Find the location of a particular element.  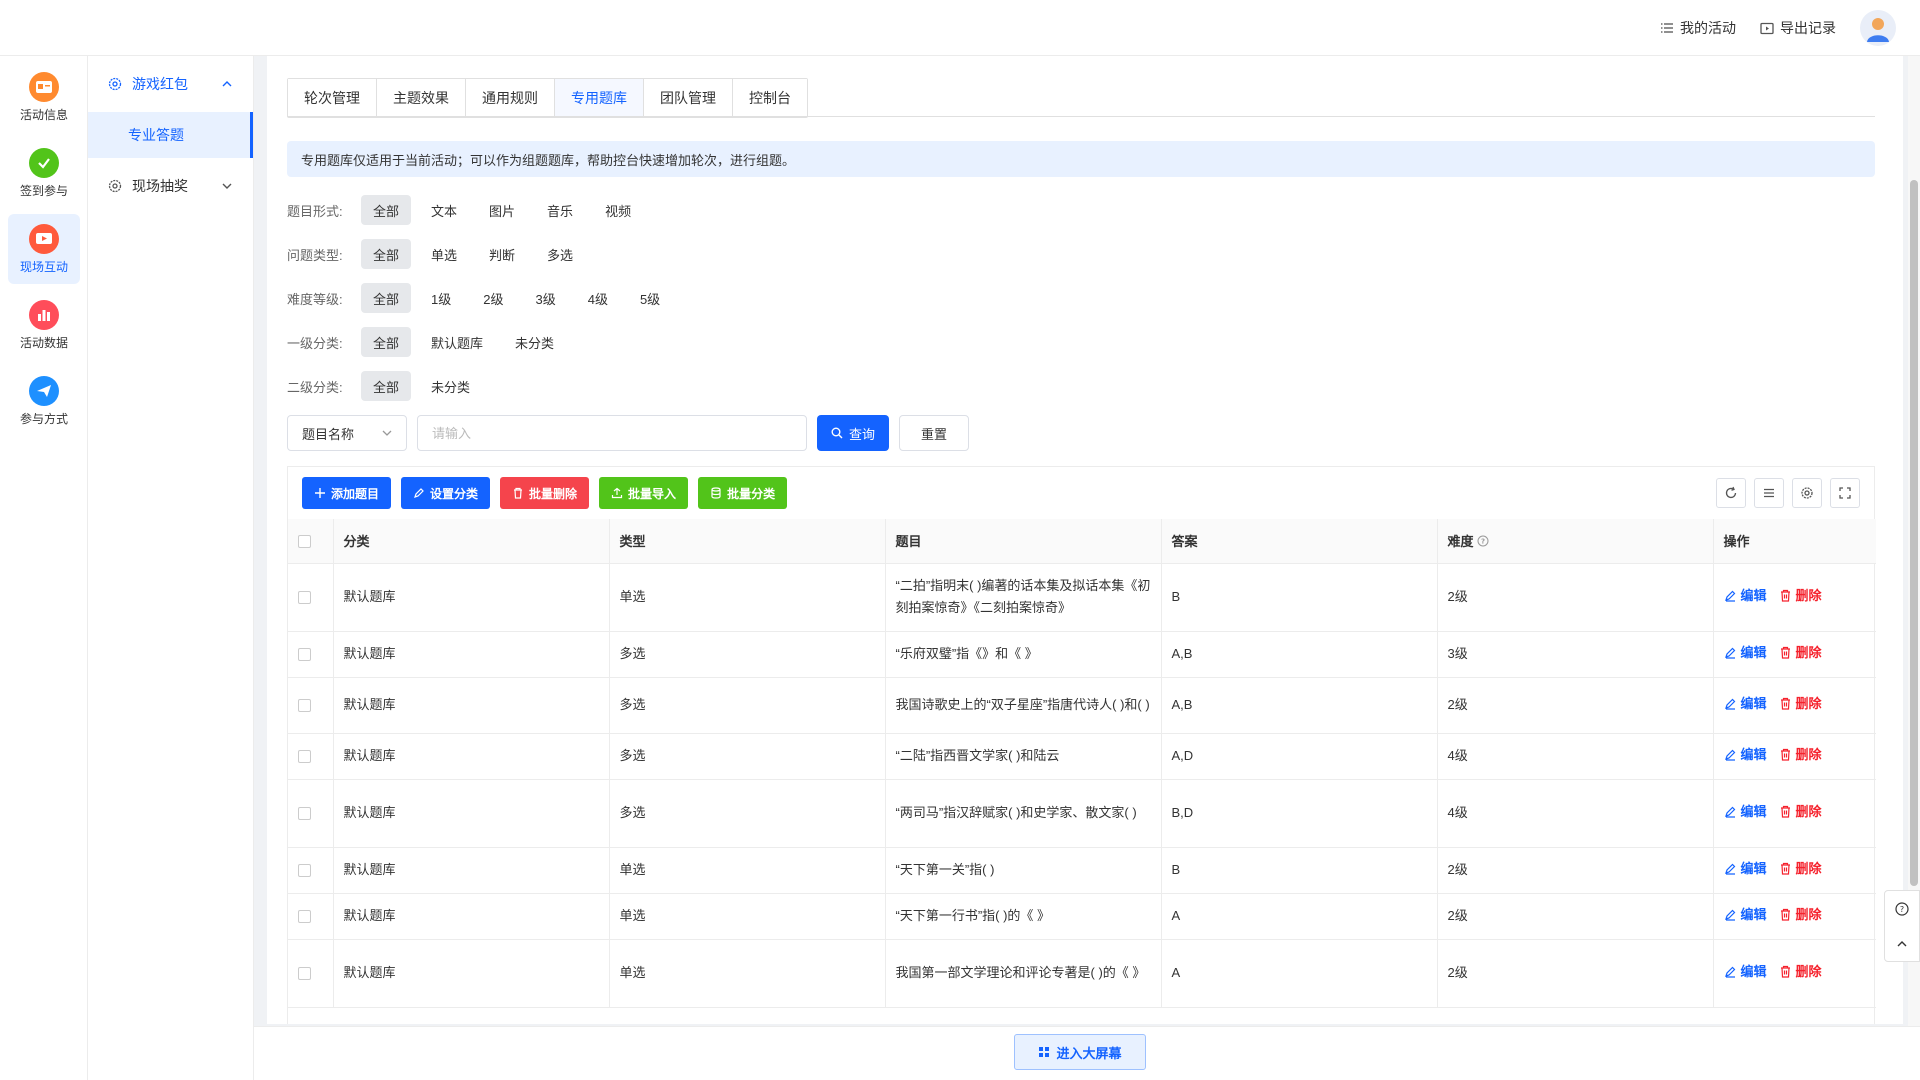

page-scrollbar-thumb is located at coordinates (1914, 533).